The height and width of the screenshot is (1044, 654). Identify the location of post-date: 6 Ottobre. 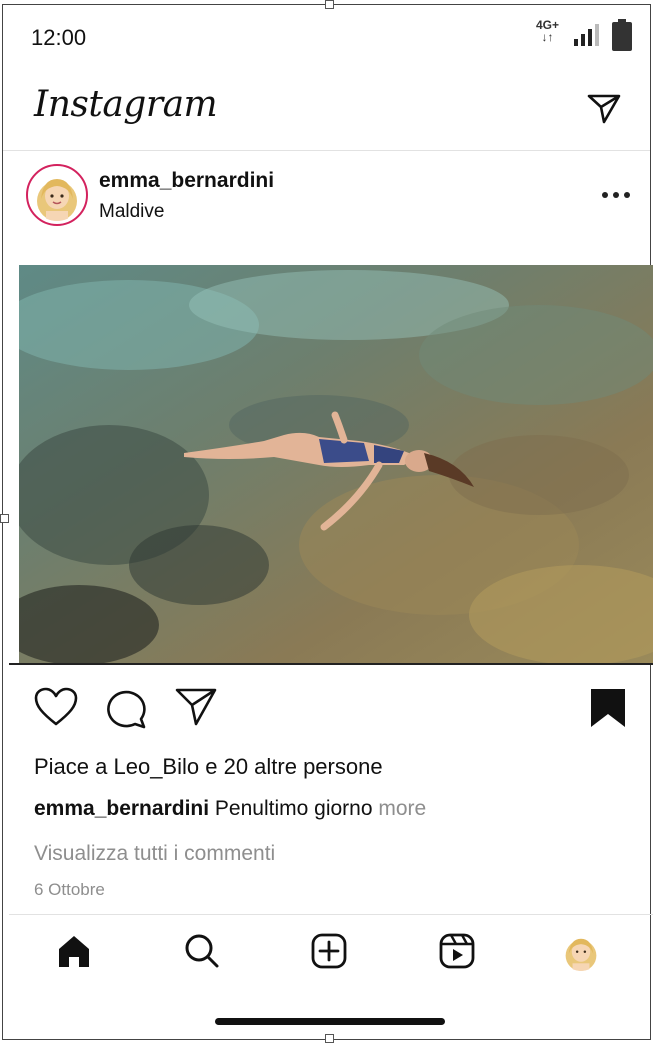
(69, 889).